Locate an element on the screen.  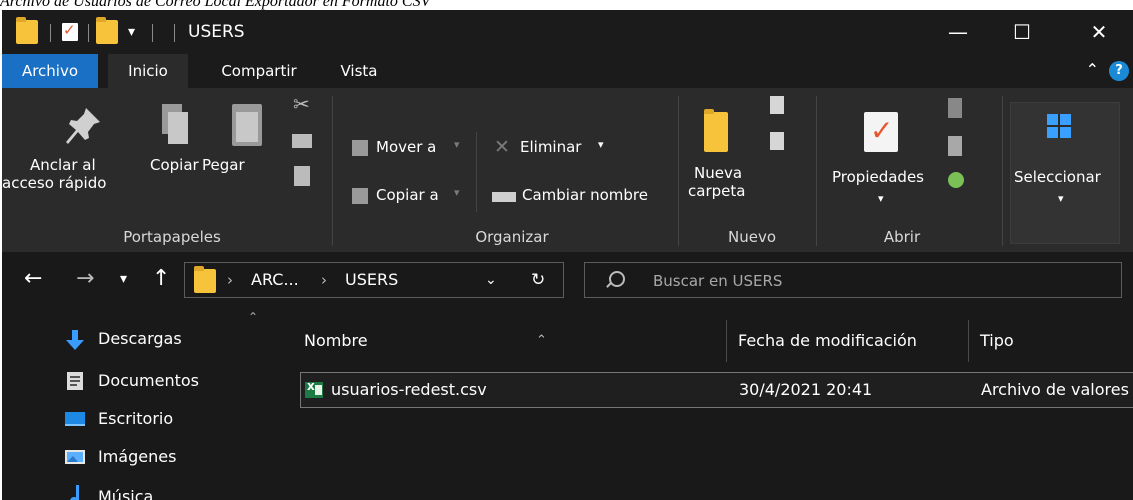
search-input is located at coordinates (873, 281).